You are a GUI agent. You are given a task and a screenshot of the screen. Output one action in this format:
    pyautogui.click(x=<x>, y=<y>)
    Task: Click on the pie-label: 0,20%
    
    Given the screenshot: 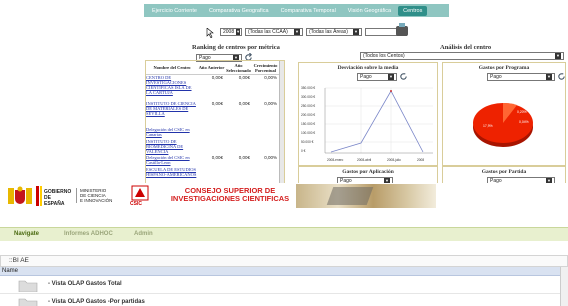 What is the action you would take?
    pyautogui.click(x=522, y=112)
    